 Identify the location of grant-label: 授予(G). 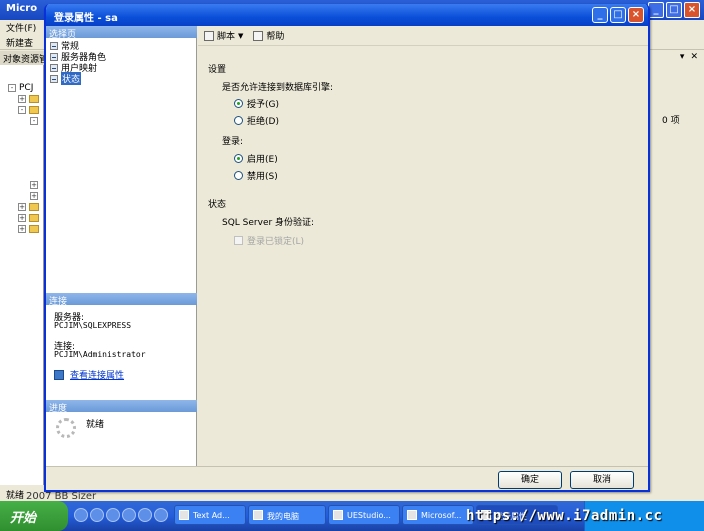
(263, 105).